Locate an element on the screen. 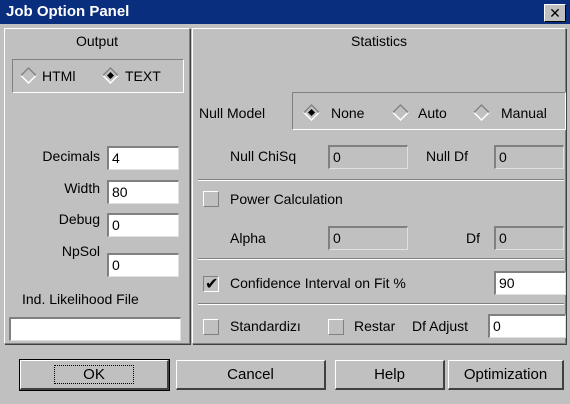 The width and height of the screenshot is (570, 404). null-none-radio is located at coordinates (311, 112).